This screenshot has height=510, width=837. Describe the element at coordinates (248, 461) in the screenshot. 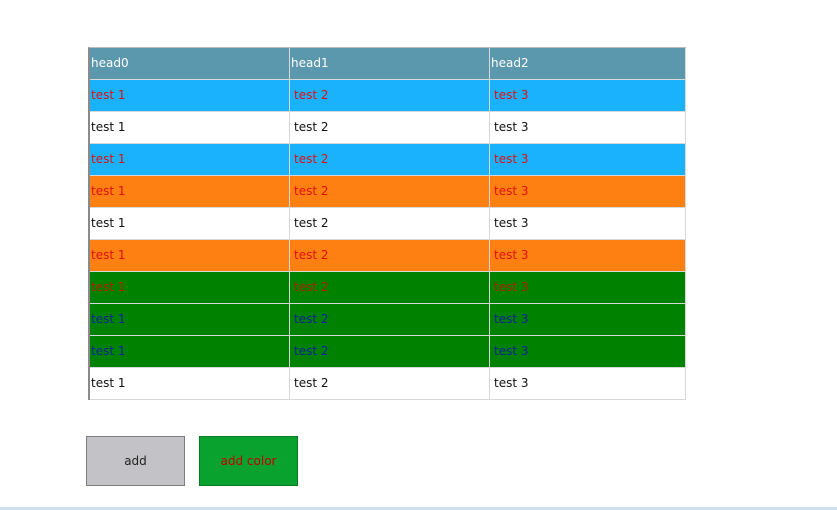

I see `add-color-button: add color` at that location.